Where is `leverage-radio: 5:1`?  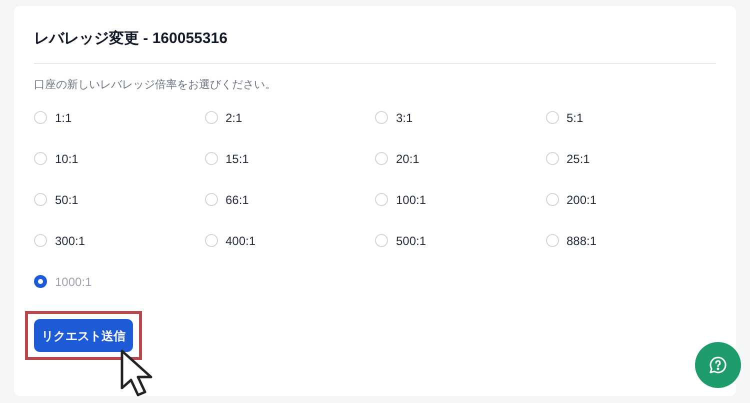
leverage-radio: 5:1 is located at coordinates (565, 117).